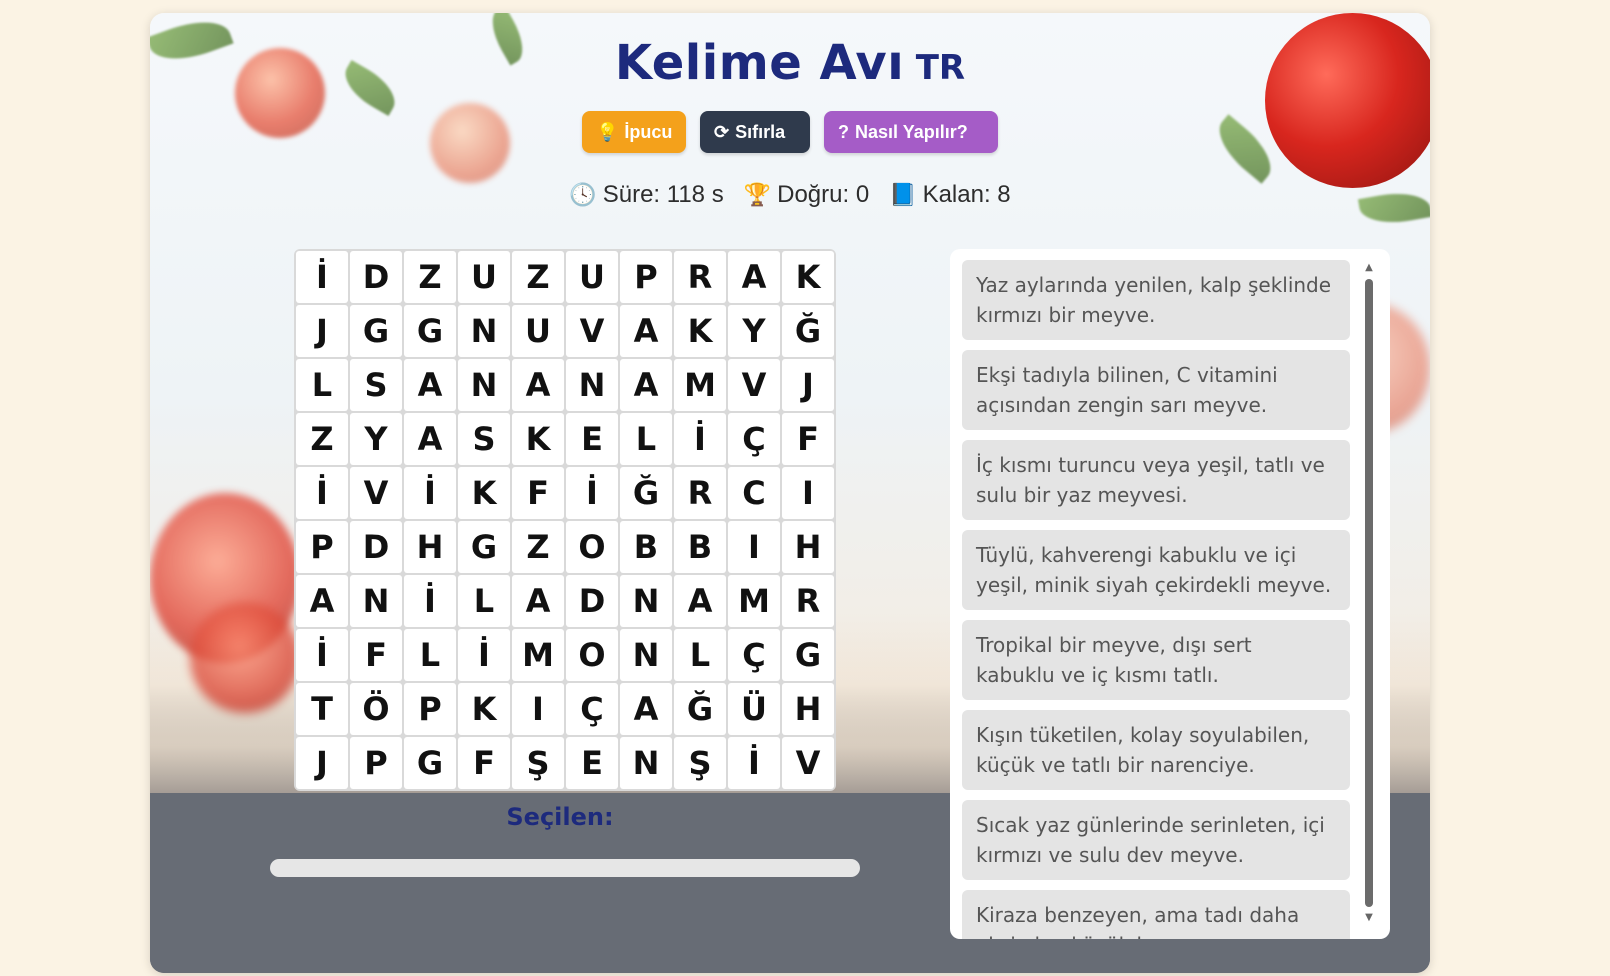 The width and height of the screenshot is (1610, 976). What do you see at coordinates (322, 709) in the screenshot?
I see `grid-cell: T` at bounding box center [322, 709].